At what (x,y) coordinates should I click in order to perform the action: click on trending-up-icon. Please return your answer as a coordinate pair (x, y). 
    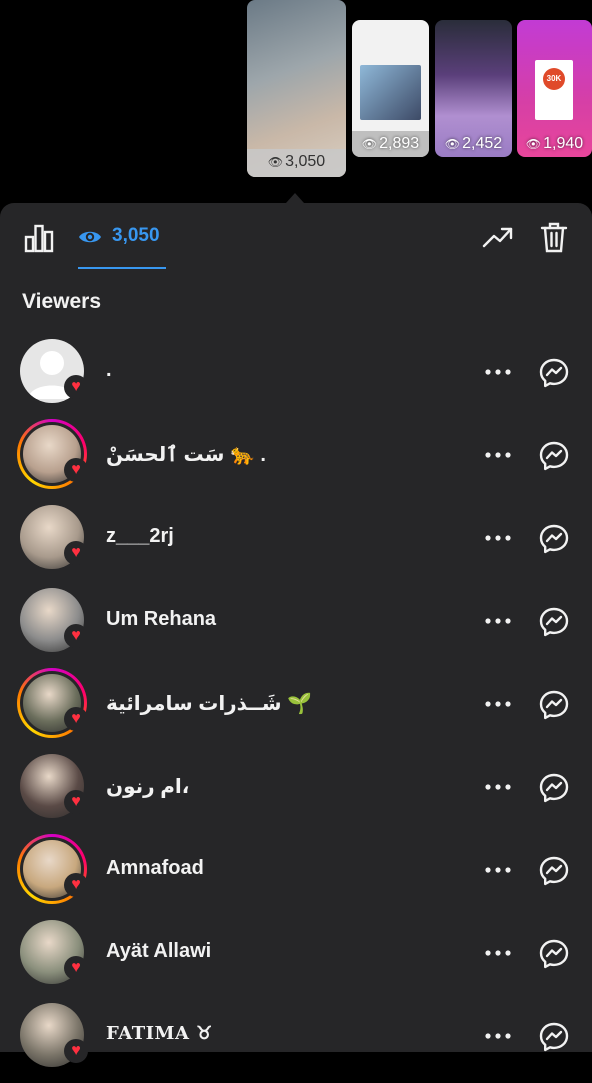
    Looking at the image, I should click on (498, 237).